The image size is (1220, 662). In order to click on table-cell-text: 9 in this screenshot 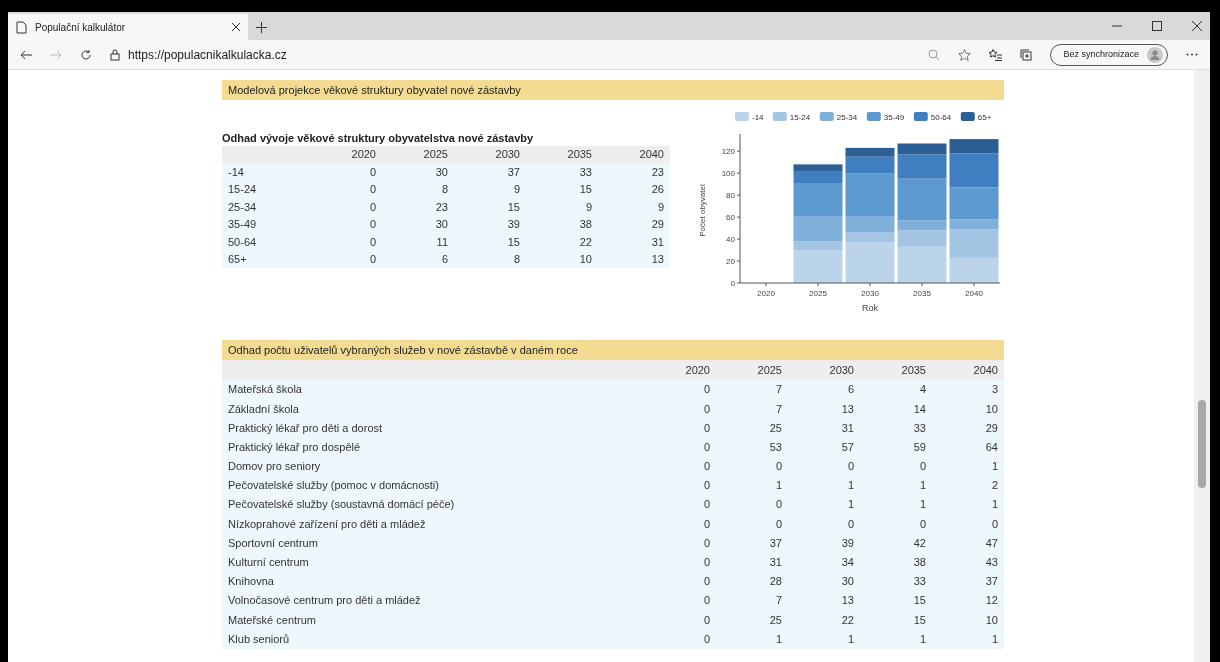, I will do `click(660, 207)`.